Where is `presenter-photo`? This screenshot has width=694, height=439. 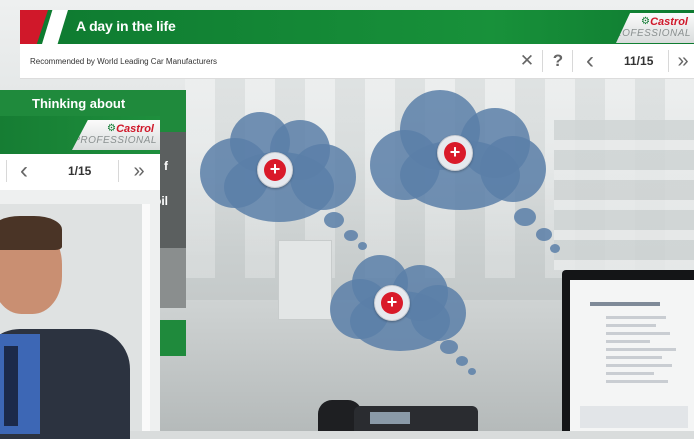 presenter-photo is located at coordinates (75, 321).